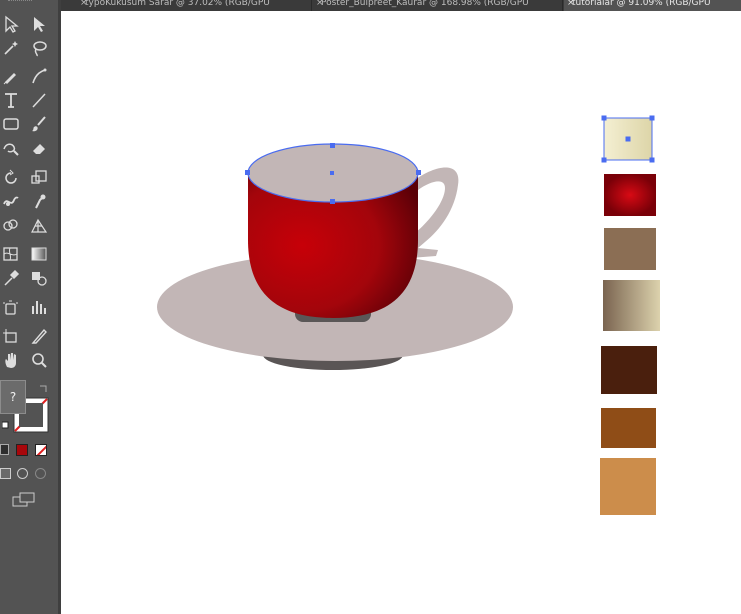 This screenshot has height=614, width=741. What do you see at coordinates (39, 225) in the screenshot?
I see `perspective-grid-icon` at bounding box center [39, 225].